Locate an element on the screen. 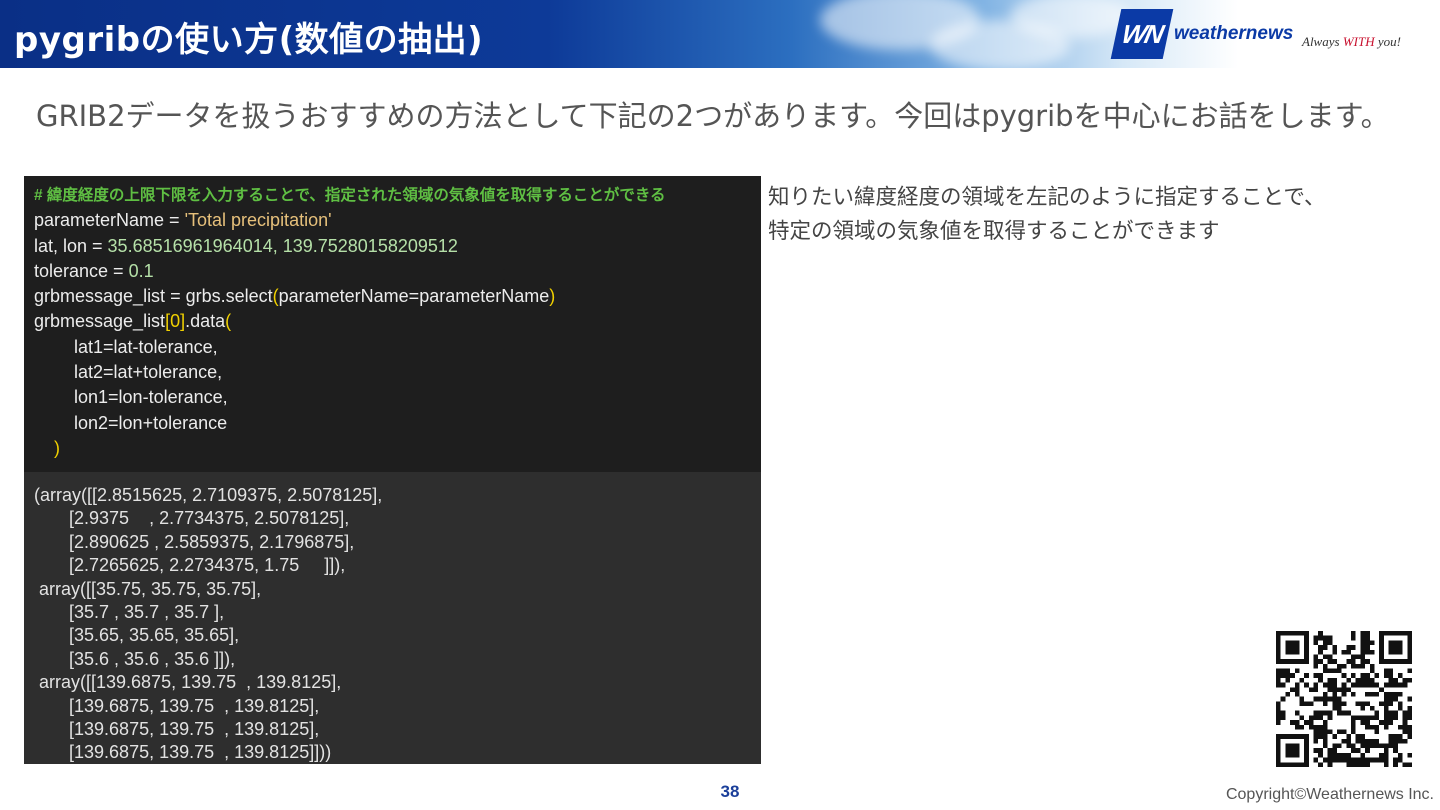 The height and width of the screenshot is (810, 1440). code-bracket: [0] is located at coordinates (175, 321).